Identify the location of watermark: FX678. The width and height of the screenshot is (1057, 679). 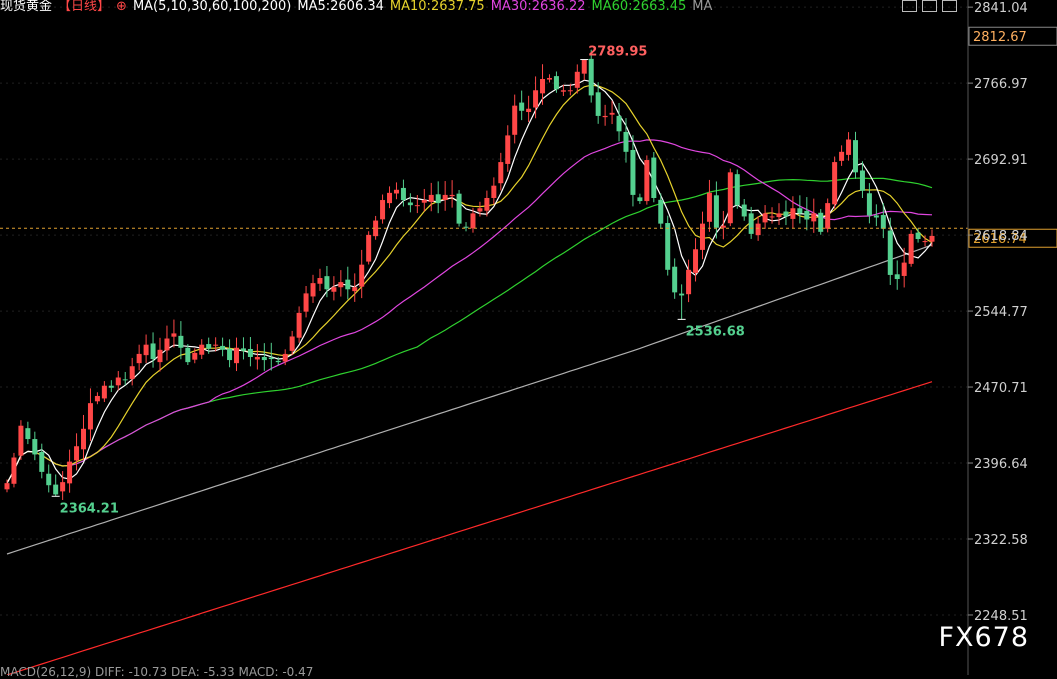
(983, 637).